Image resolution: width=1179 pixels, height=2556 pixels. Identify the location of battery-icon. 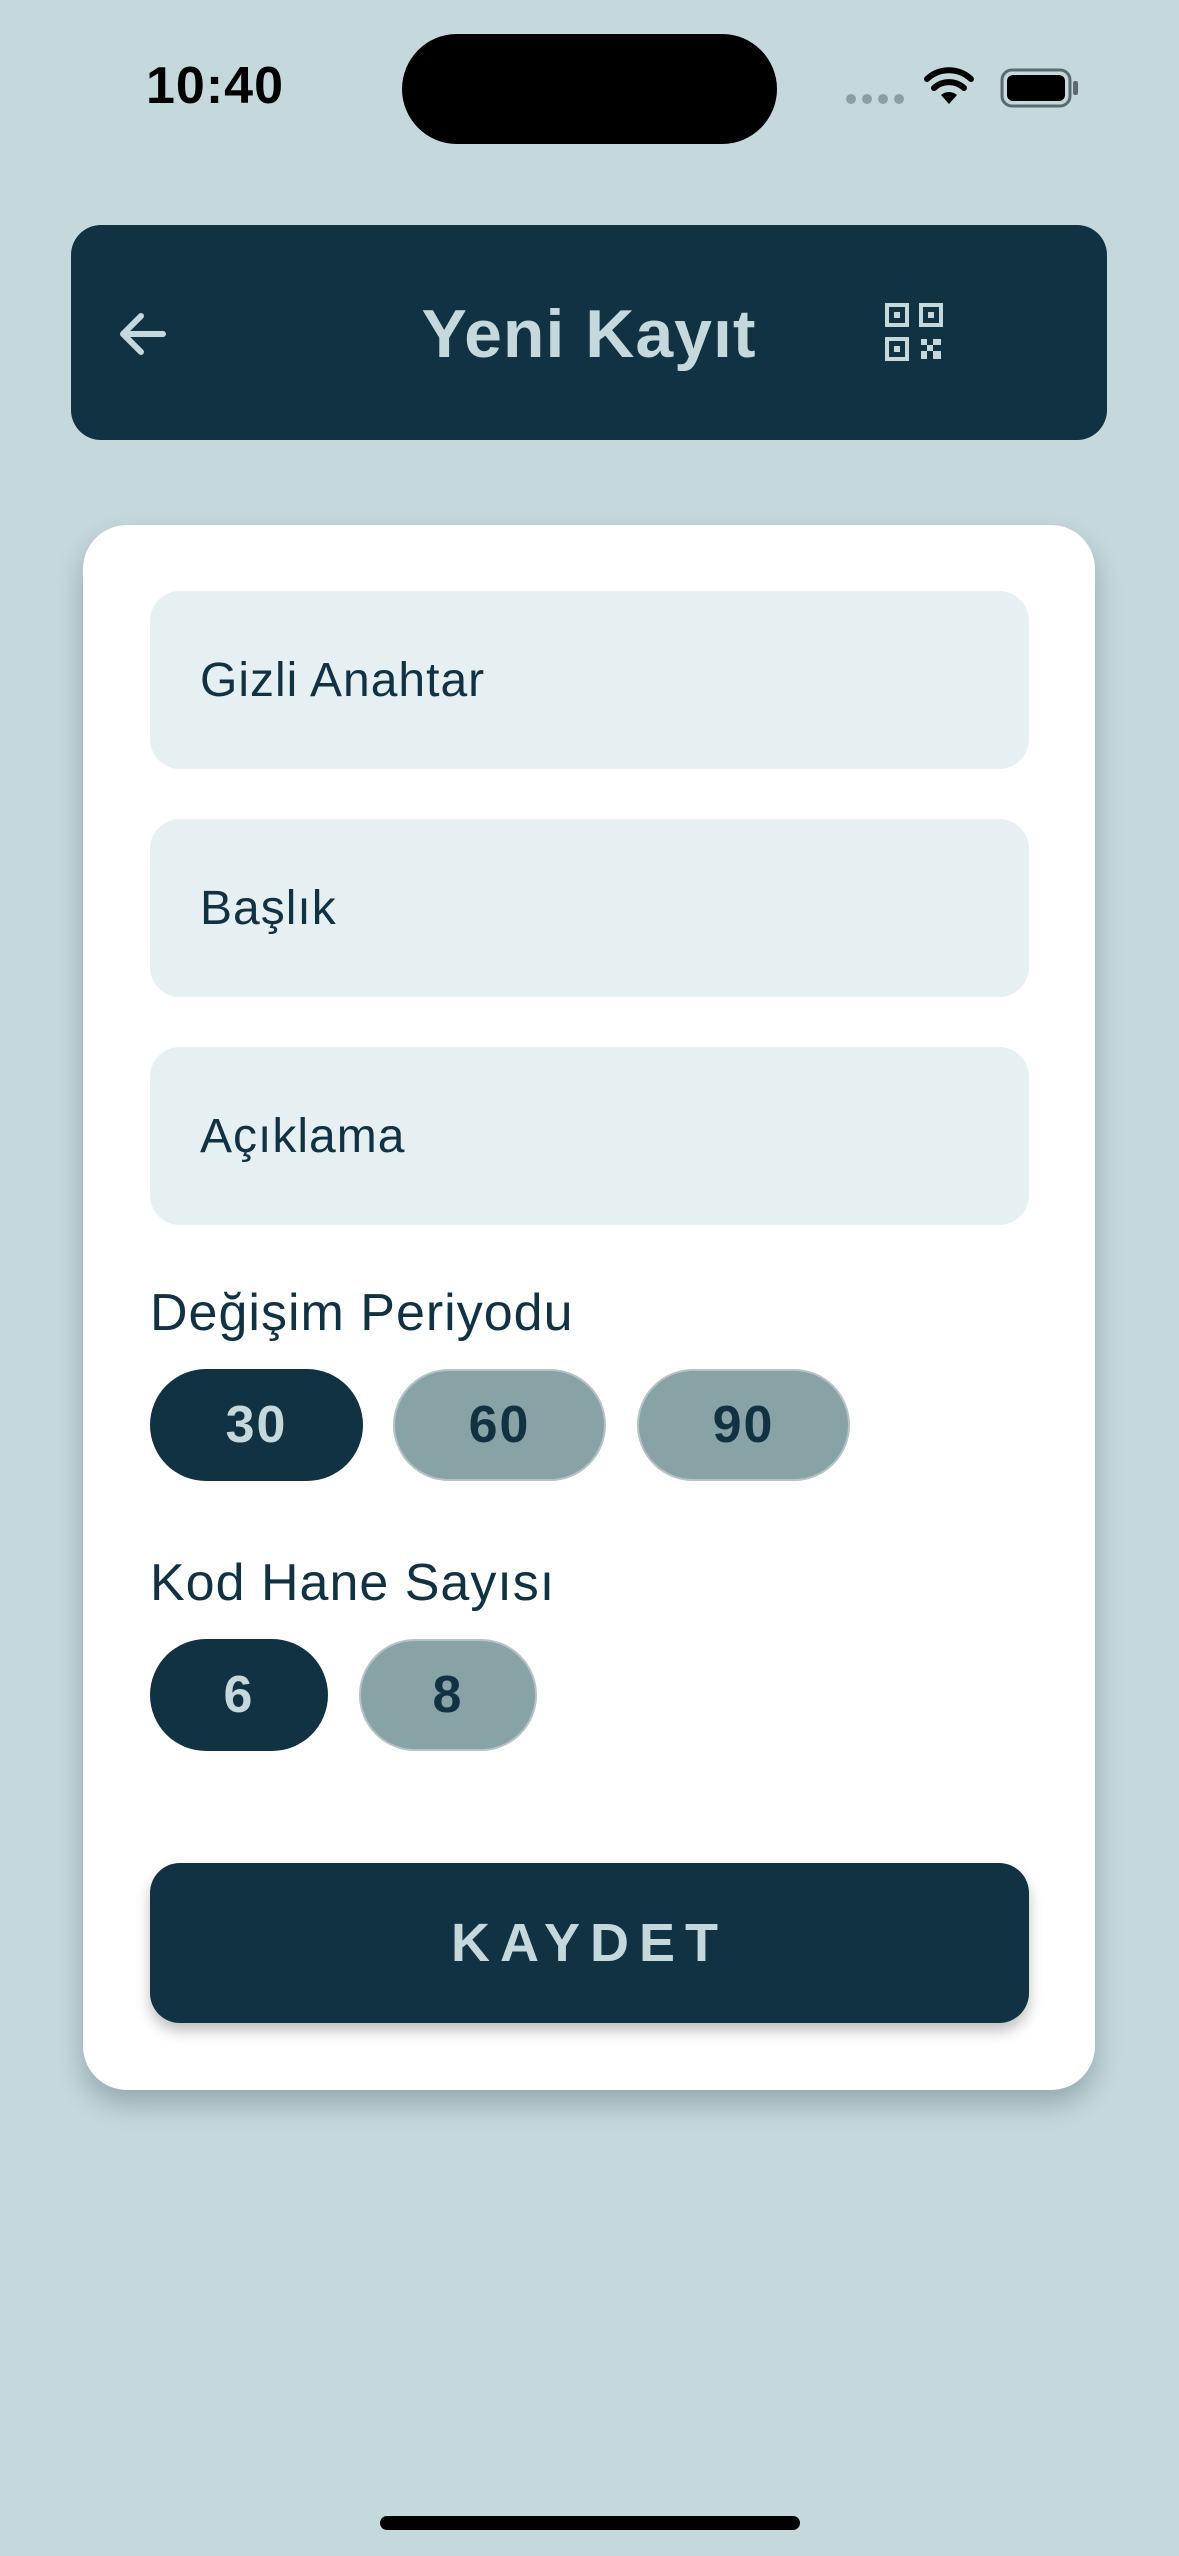
(1039, 88).